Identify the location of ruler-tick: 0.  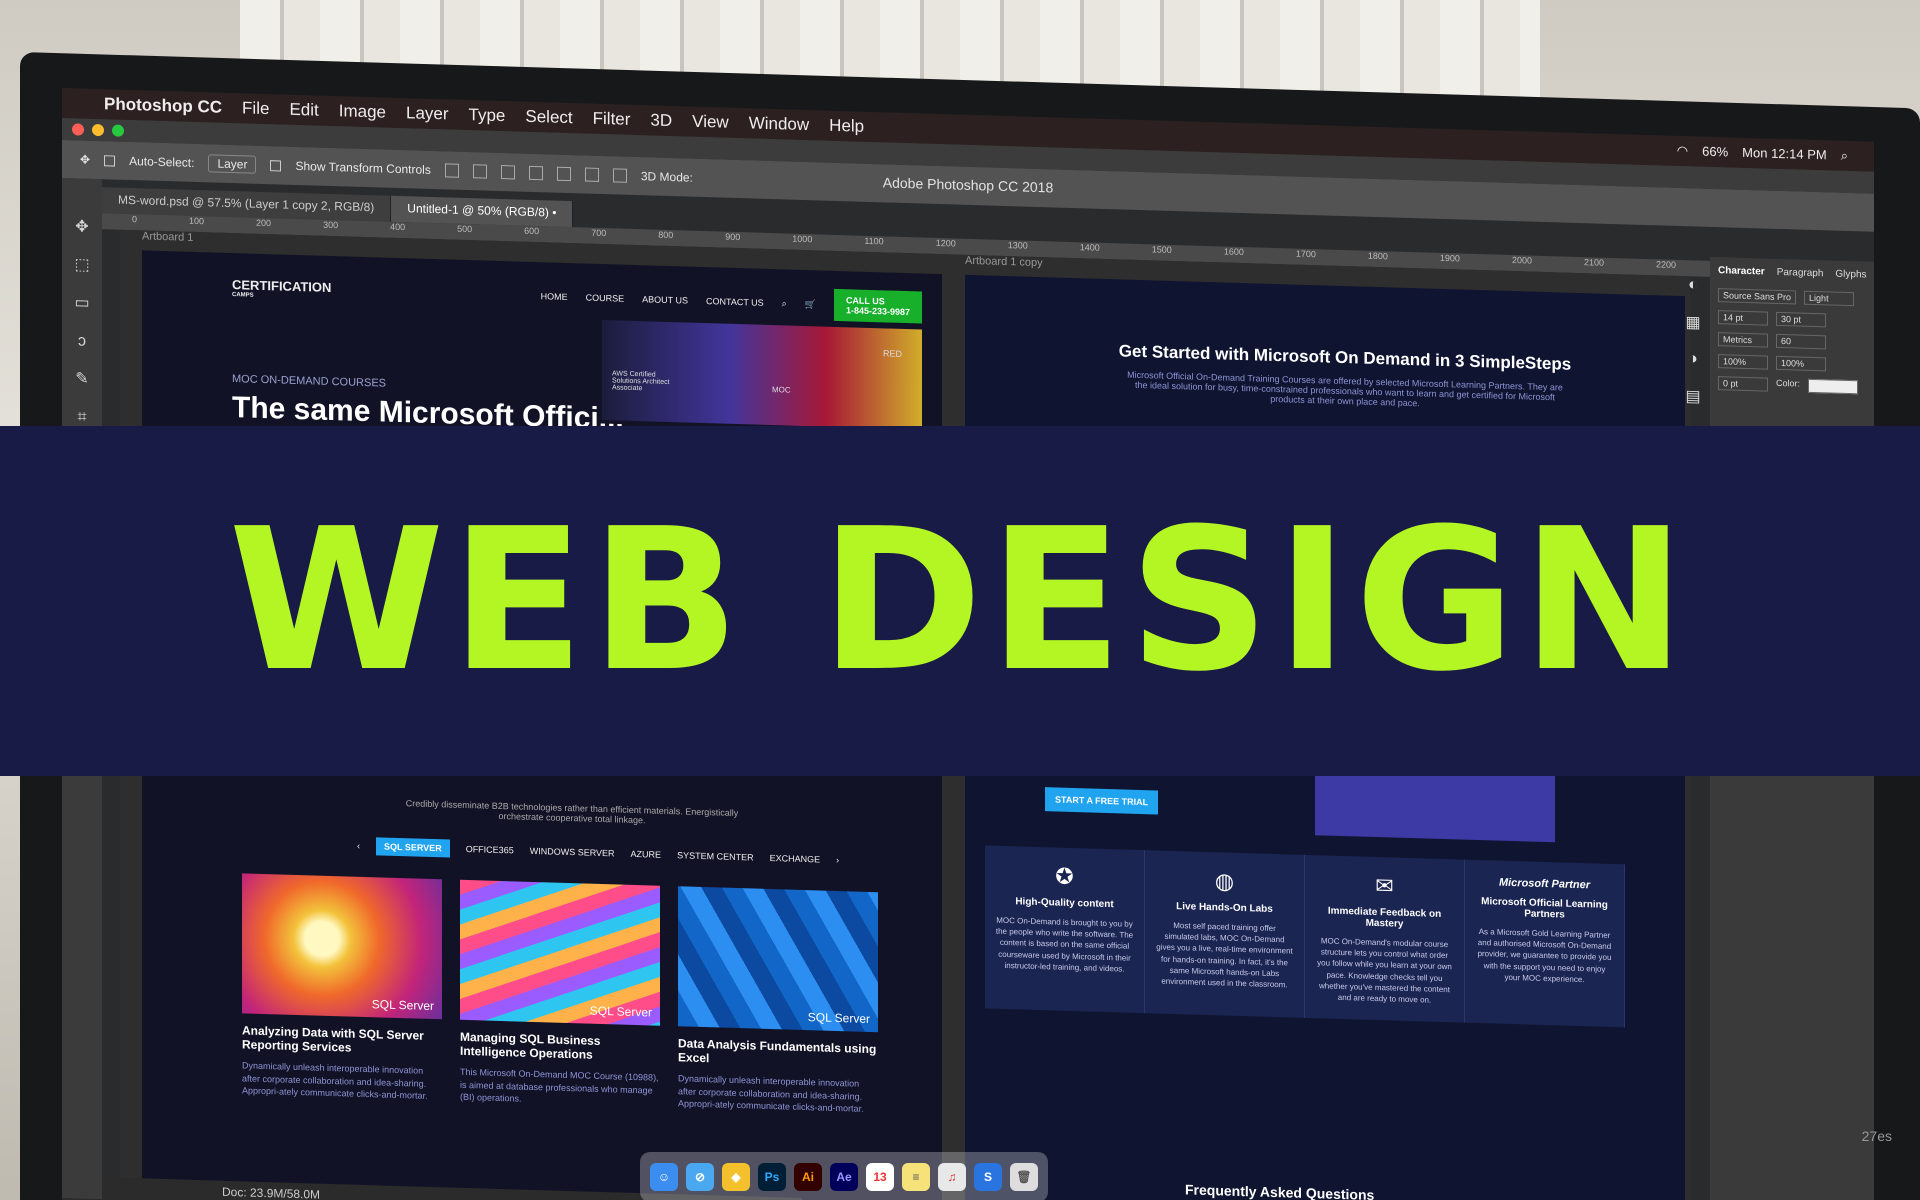
(135, 219).